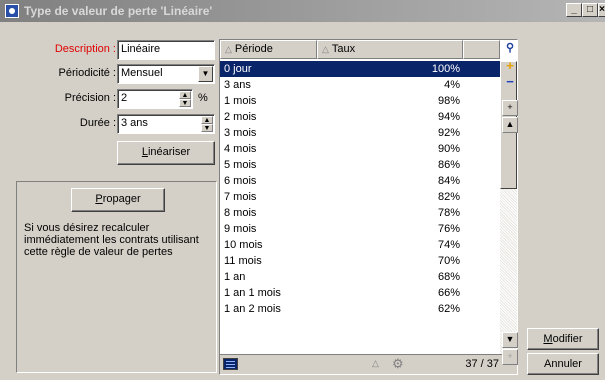 The width and height of the screenshot is (605, 380). Describe the element at coordinates (240, 133) in the screenshot. I see `cell-periode: 3 mois` at that location.